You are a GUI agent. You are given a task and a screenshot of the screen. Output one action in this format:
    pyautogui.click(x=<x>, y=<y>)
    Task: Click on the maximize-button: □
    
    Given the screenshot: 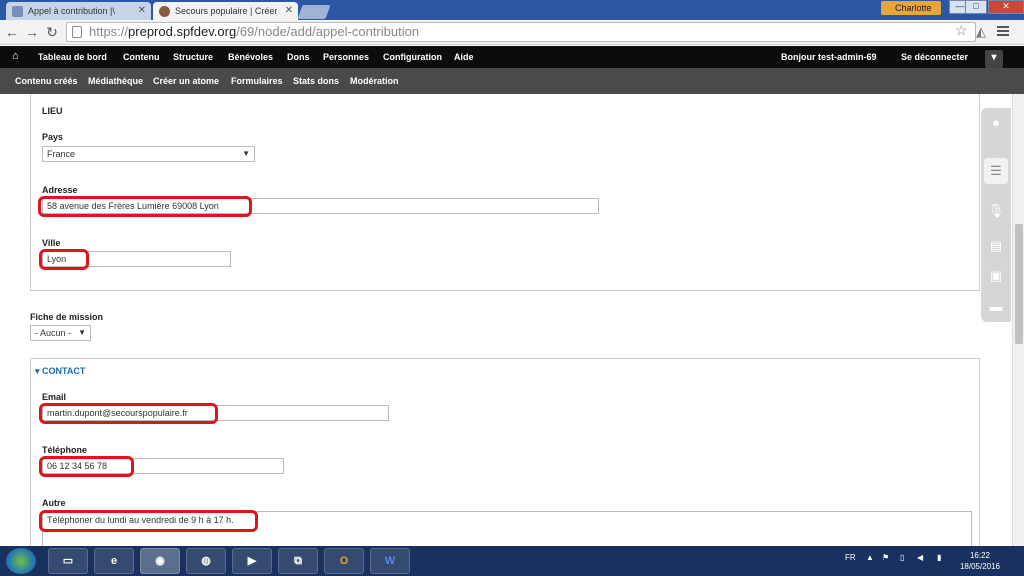 What is the action you would take?
    pyautogui.click(x=976, y=7)
    